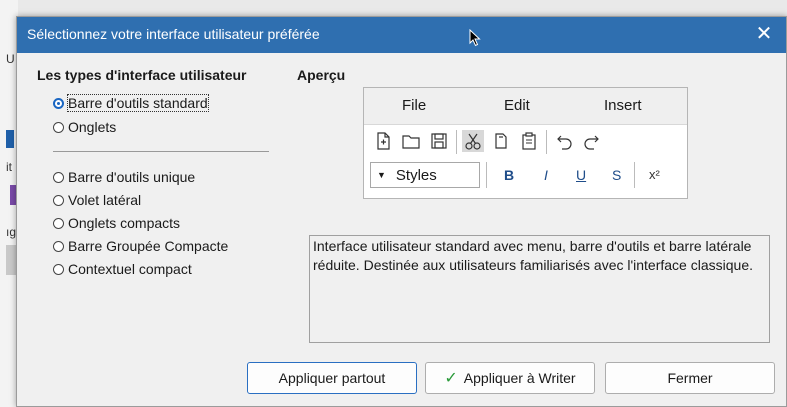 This screenshot has width=787, height=407. I want to click on ui-types-heading: Les types d'interface utilisateur, so click(142, 75).